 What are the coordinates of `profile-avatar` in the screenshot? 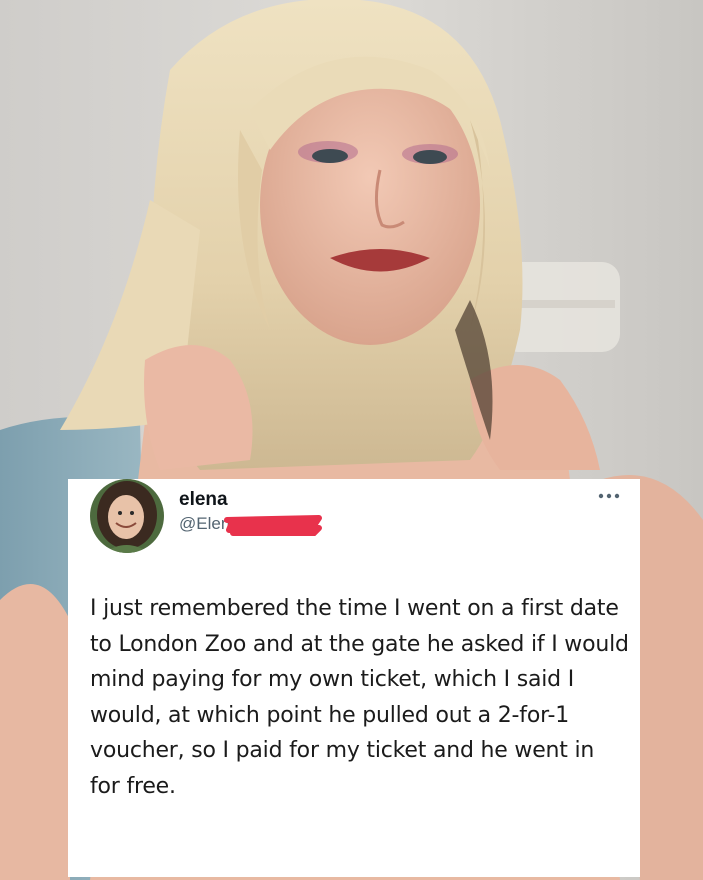 It's located at (127, 516).